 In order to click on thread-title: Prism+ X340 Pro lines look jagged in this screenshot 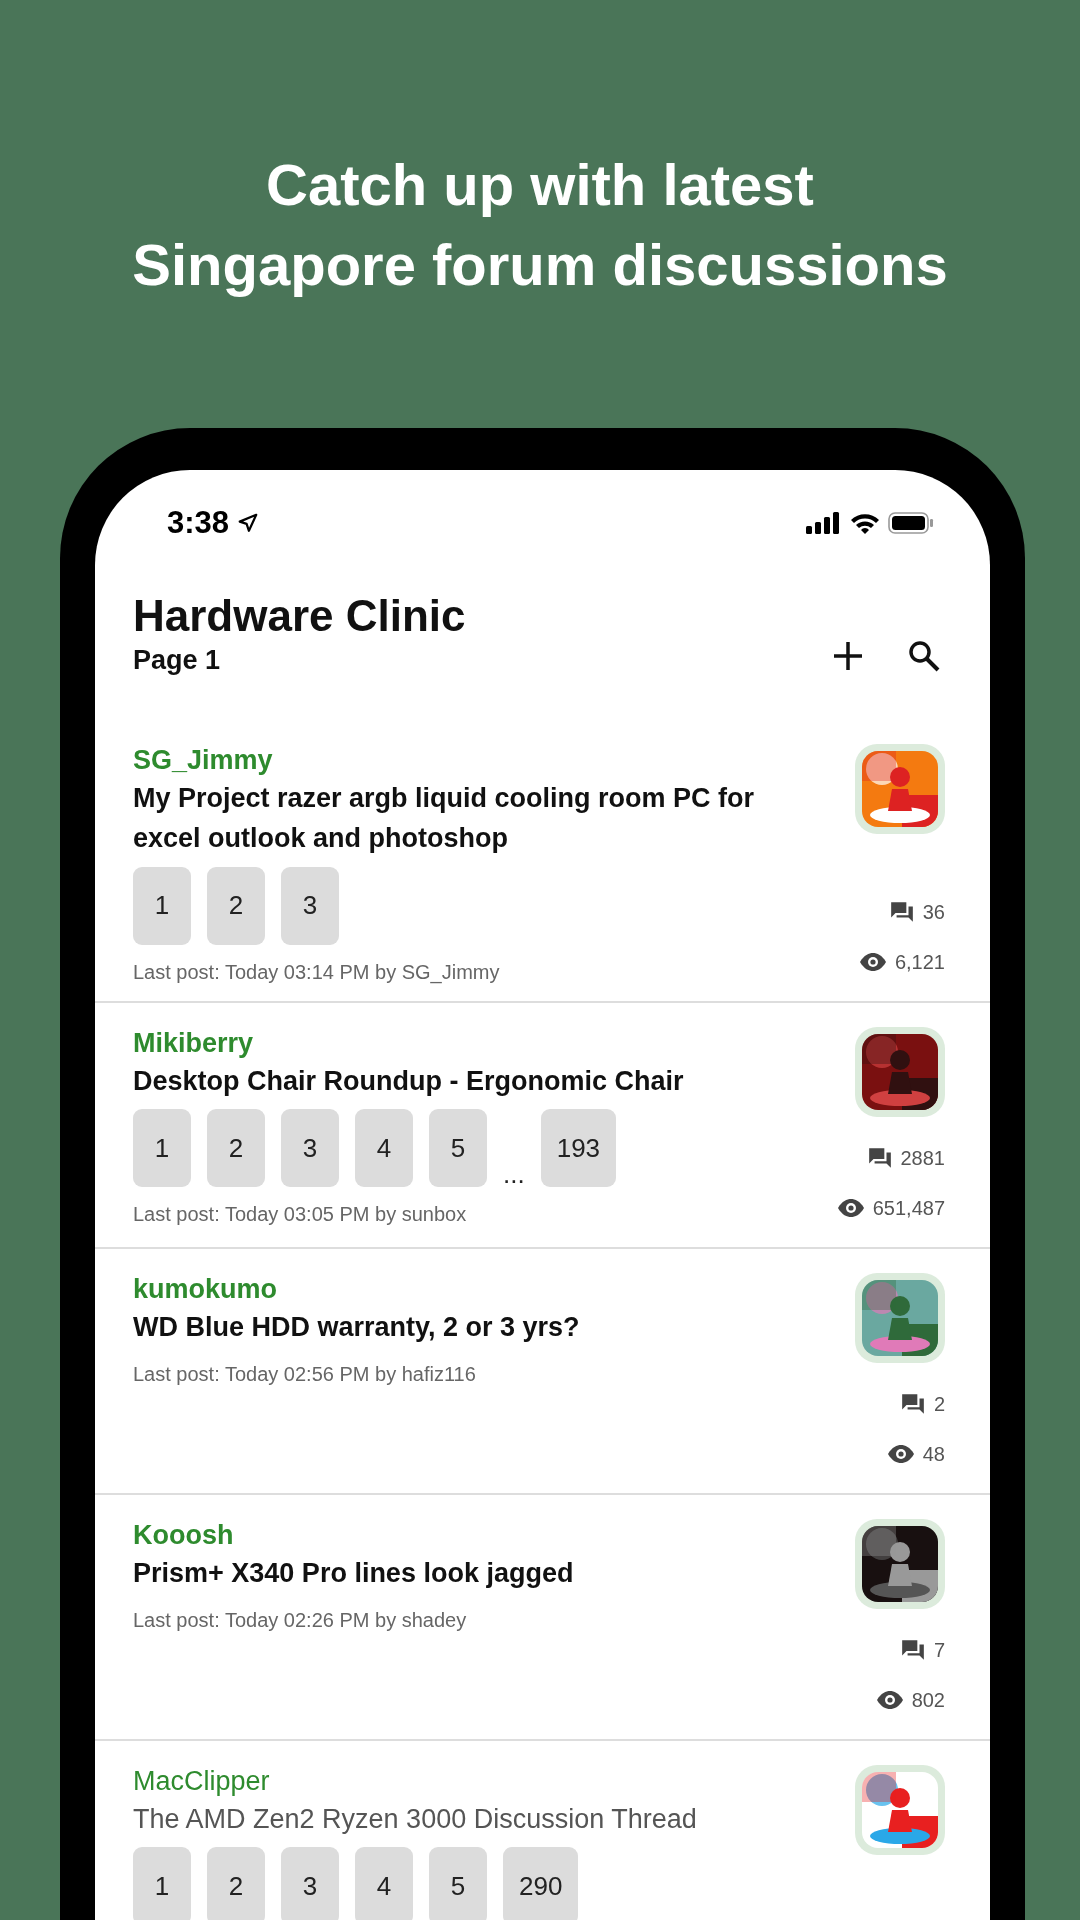, I will do `click(354, 1573)`.